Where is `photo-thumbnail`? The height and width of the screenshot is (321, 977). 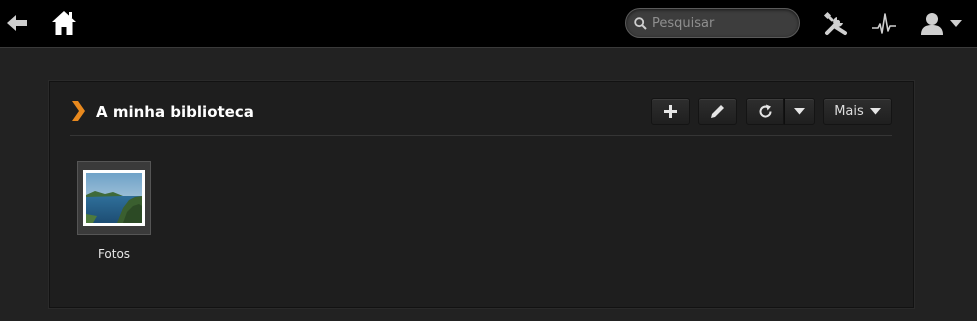 photo-thumbnail is located at coordinates (114, 198).